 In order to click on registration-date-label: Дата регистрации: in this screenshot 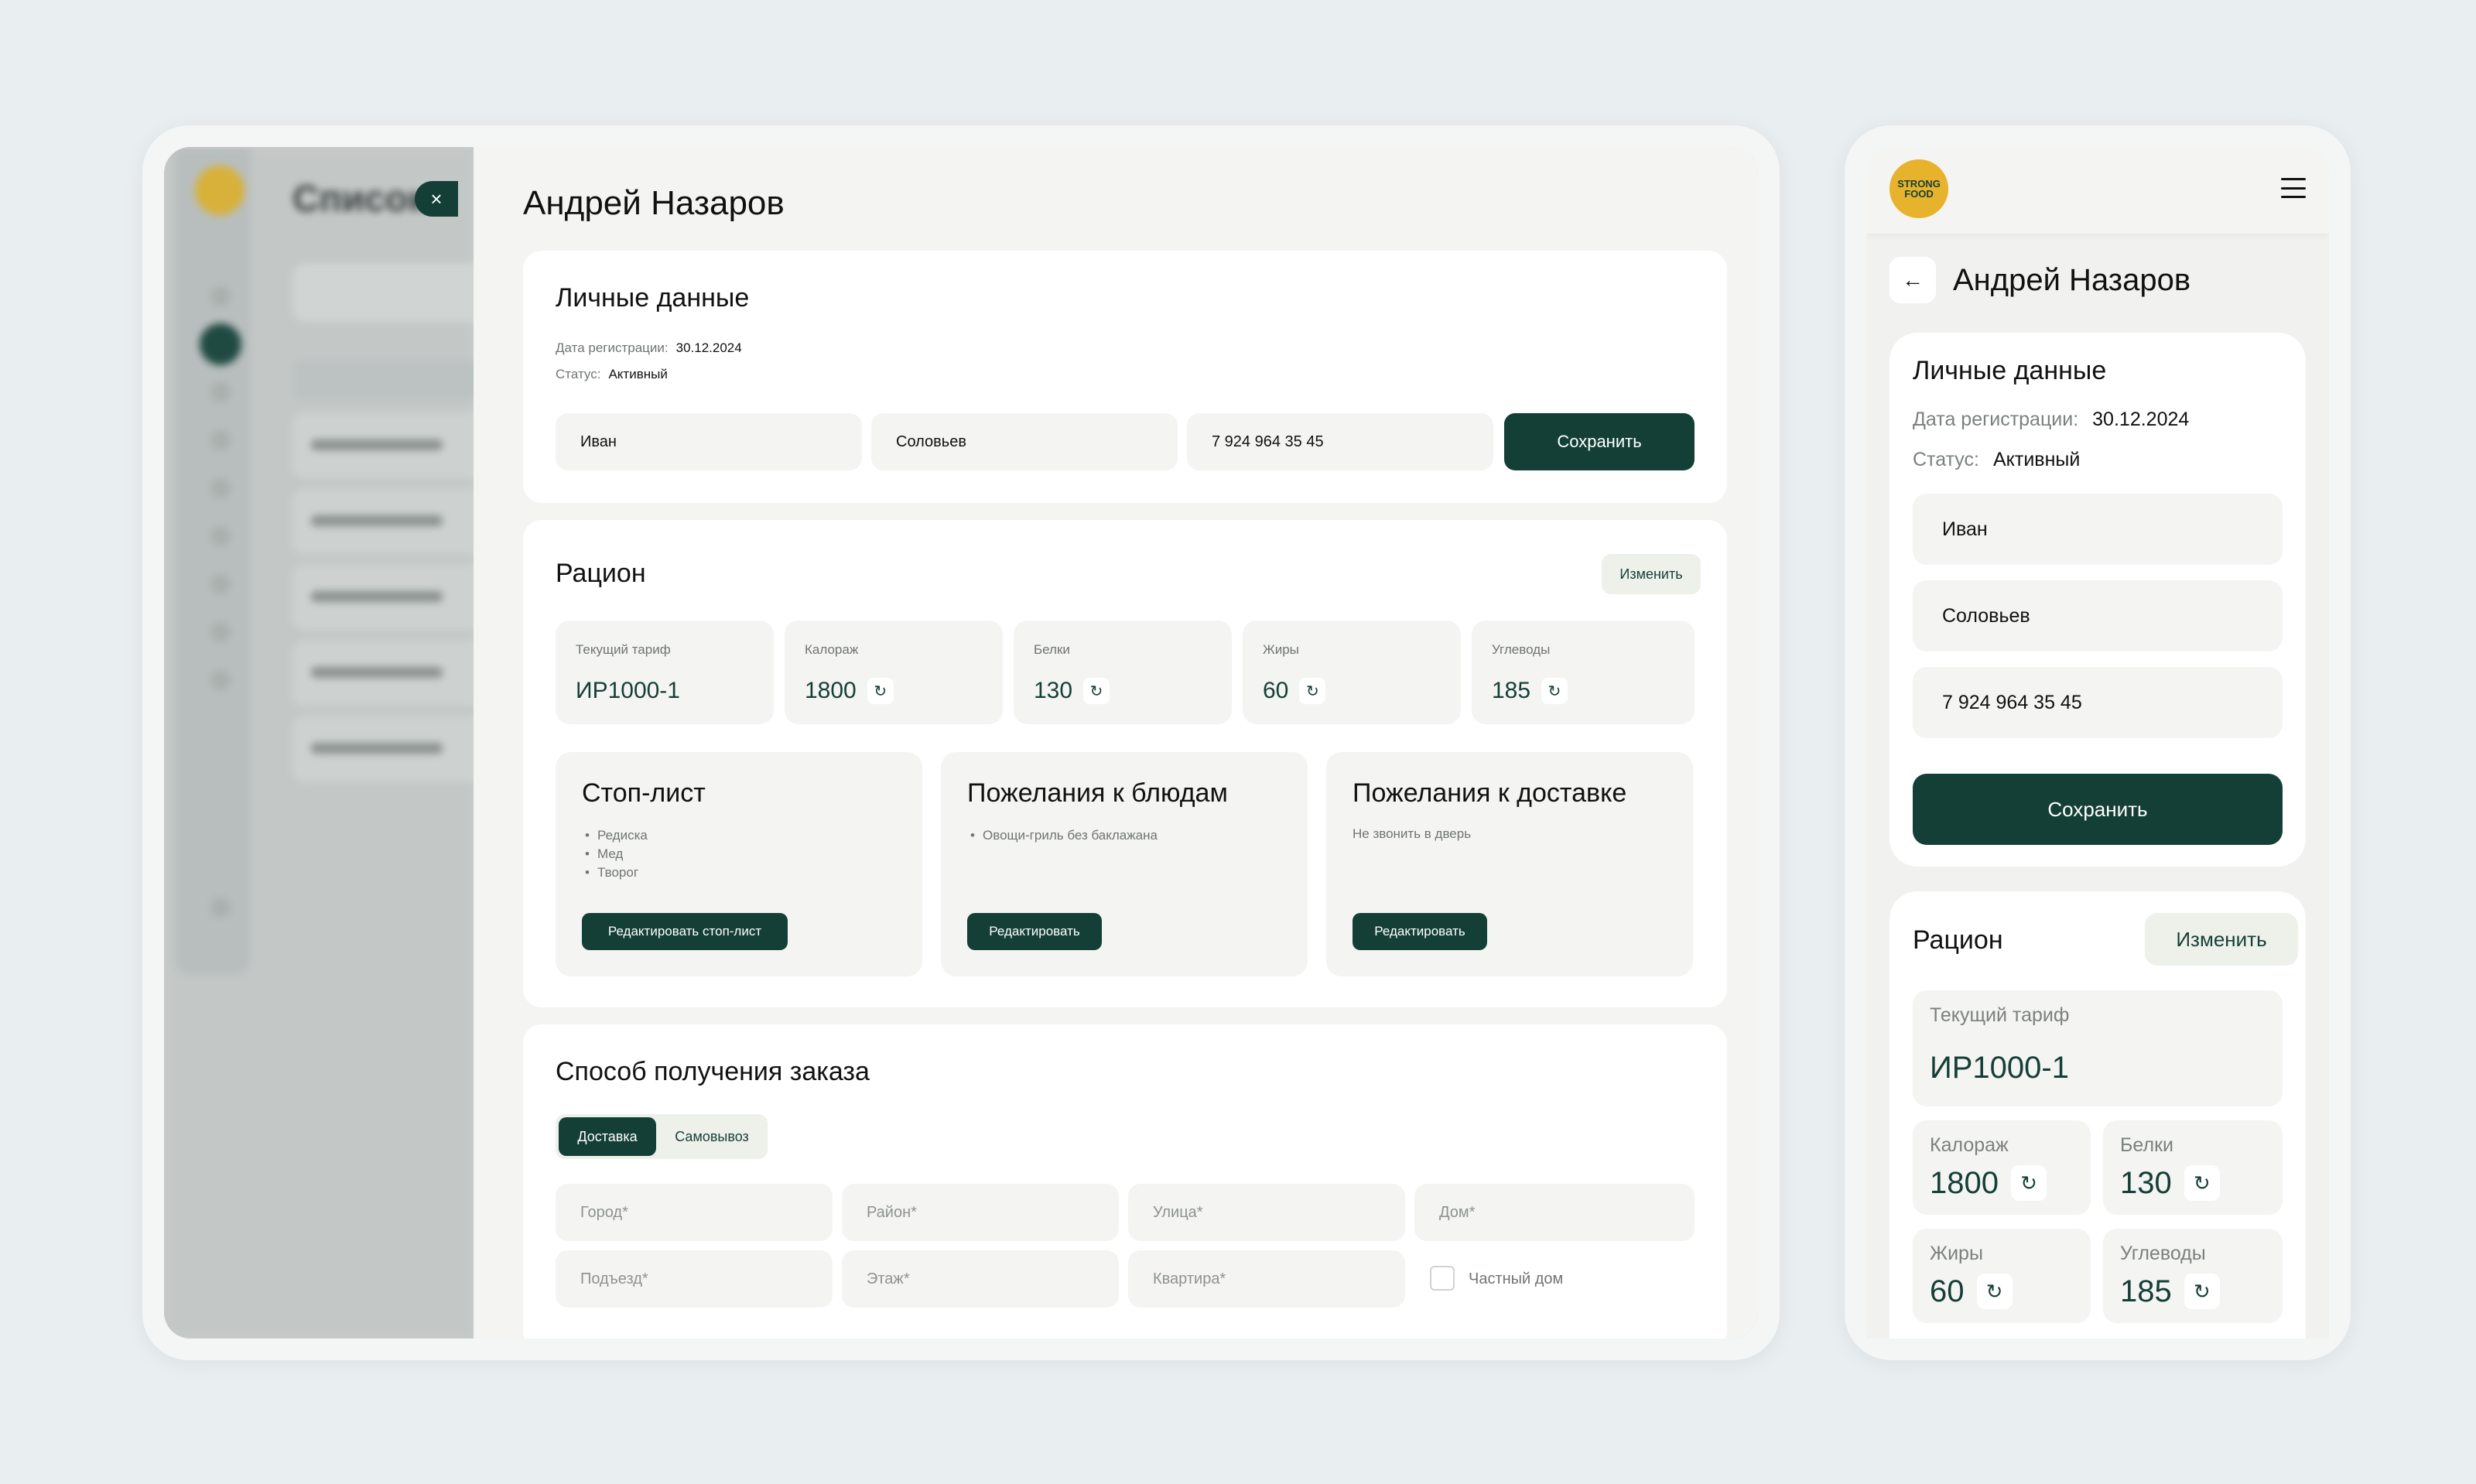, I will do `click(1996, 420)`.